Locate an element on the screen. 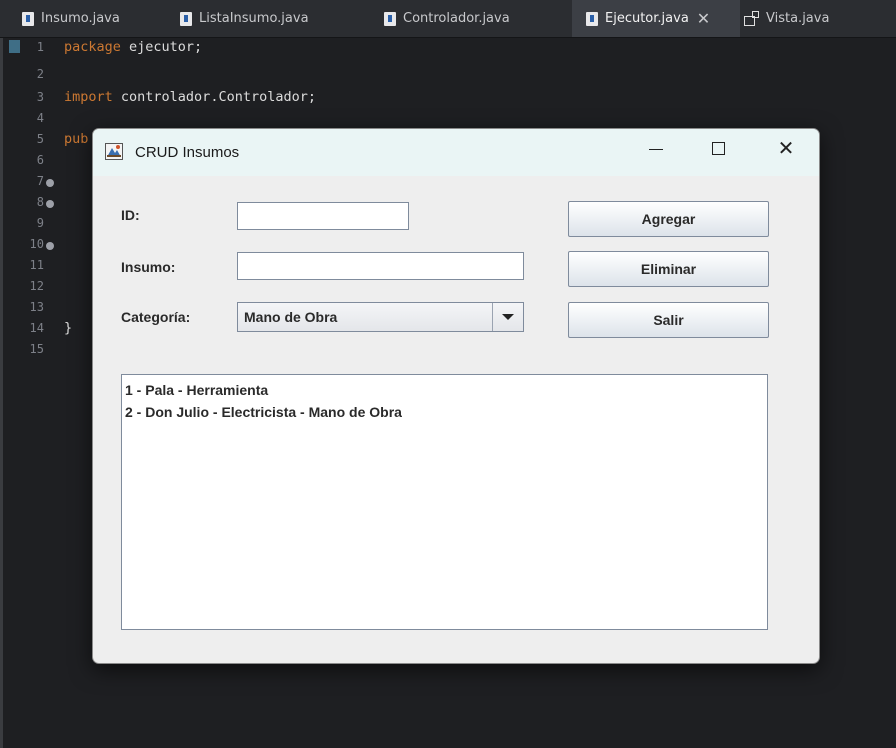 The image size is (896, 748). id-field is located at coordinates (323, 216).